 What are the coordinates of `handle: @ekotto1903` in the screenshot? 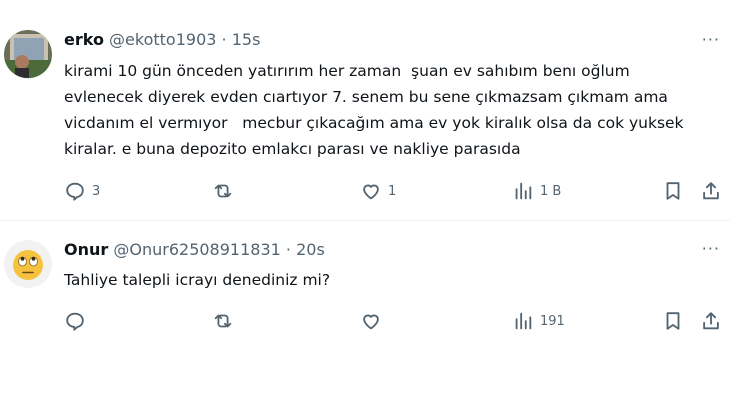 It's located at (162, 39).